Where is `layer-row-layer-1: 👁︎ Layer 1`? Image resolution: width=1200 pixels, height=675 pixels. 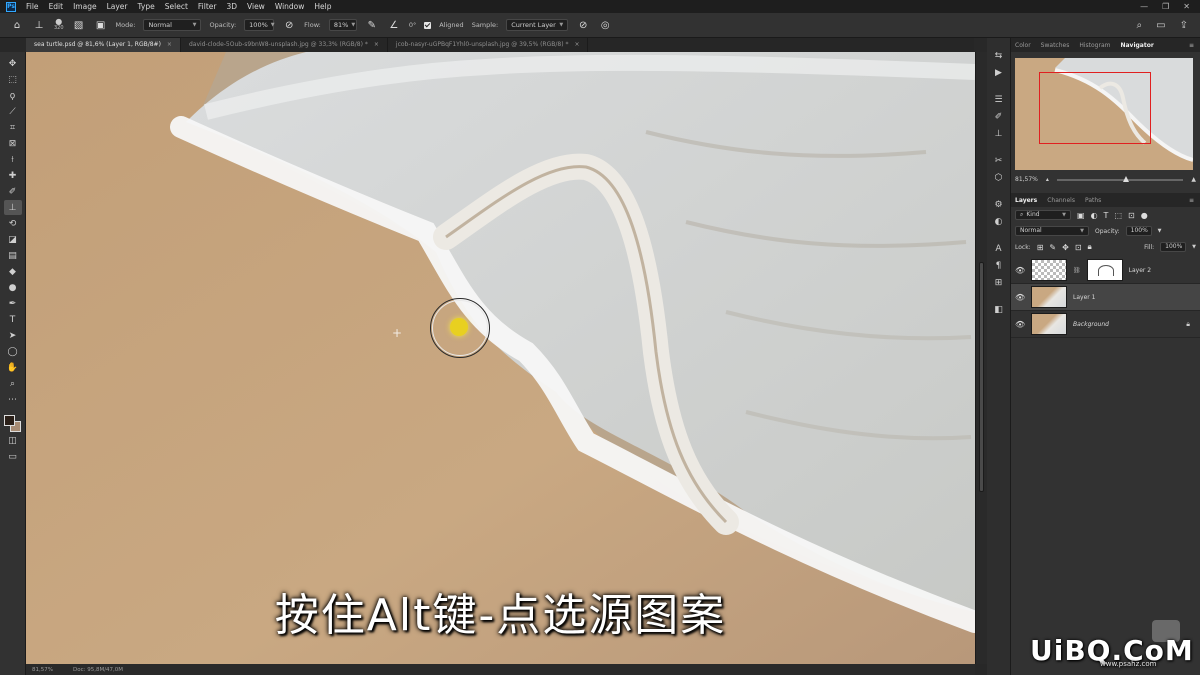
layer-row-layer-1: 👁︎ Layer 1 is located at coordinates (1105, 297).